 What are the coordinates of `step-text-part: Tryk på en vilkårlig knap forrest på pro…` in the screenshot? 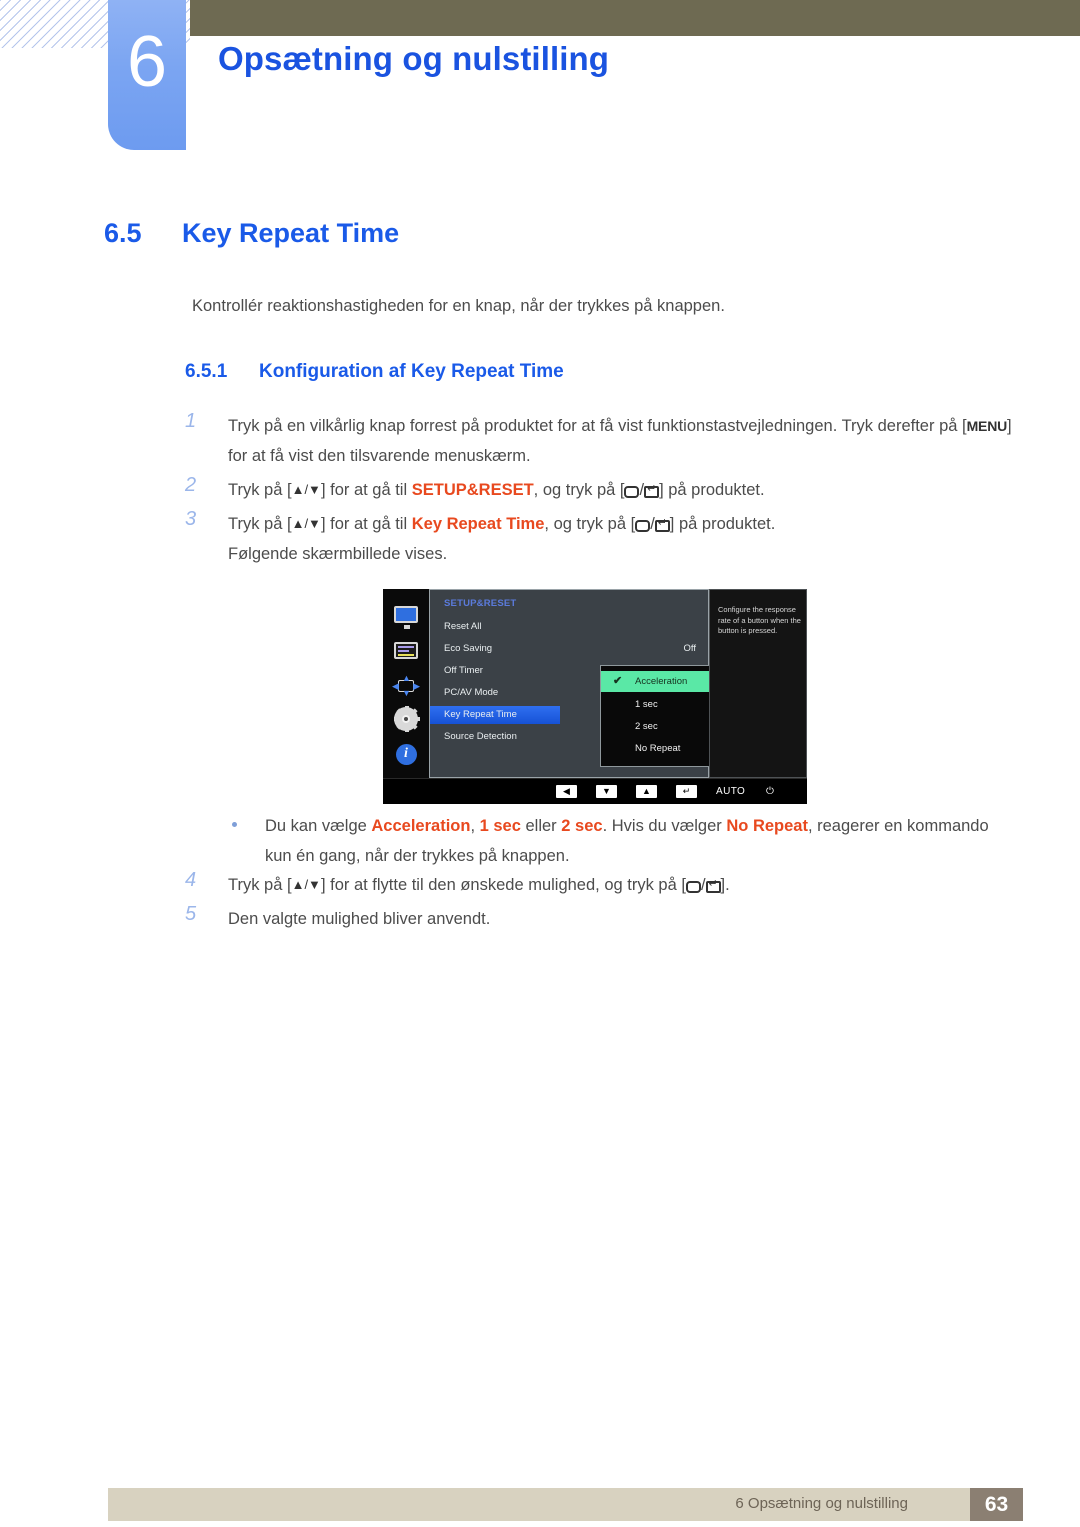 It's located at (597, 426).